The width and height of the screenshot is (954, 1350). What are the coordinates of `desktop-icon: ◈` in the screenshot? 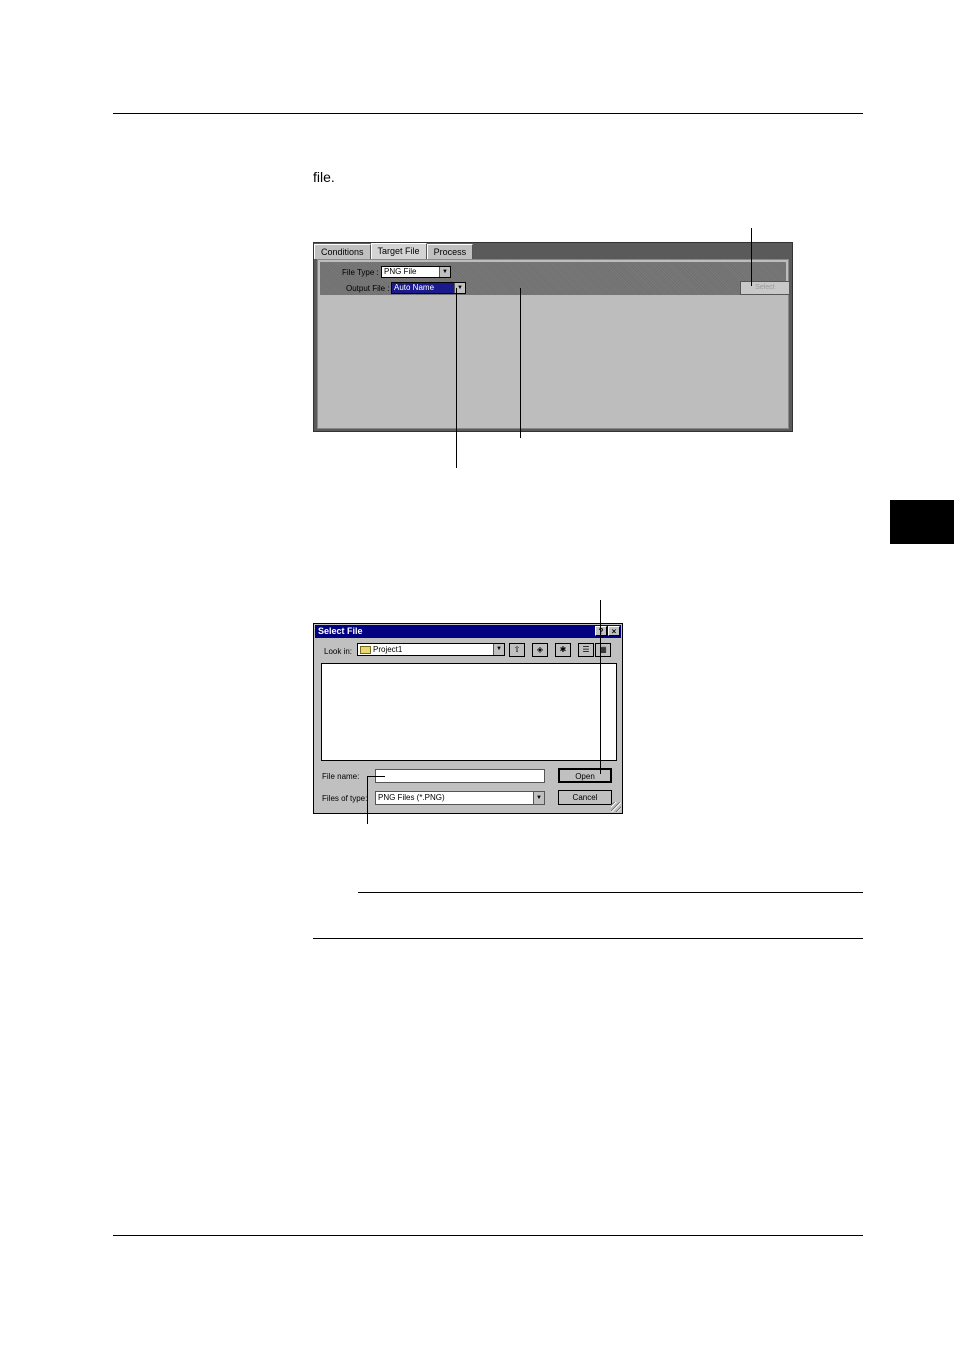 It's located at (540, 650).